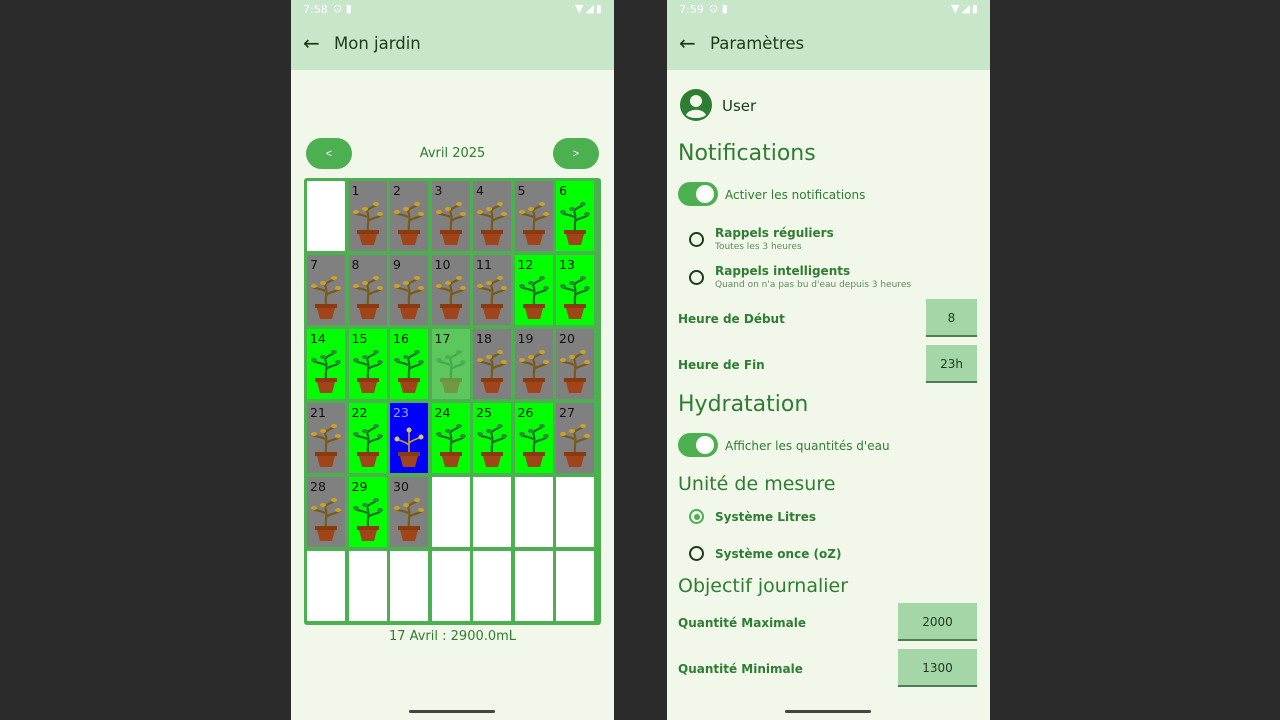  What do you see at coordinates (696, 277) in the screenshot?
I see `radio-smart-reminders` at bounding box center [696, 277].